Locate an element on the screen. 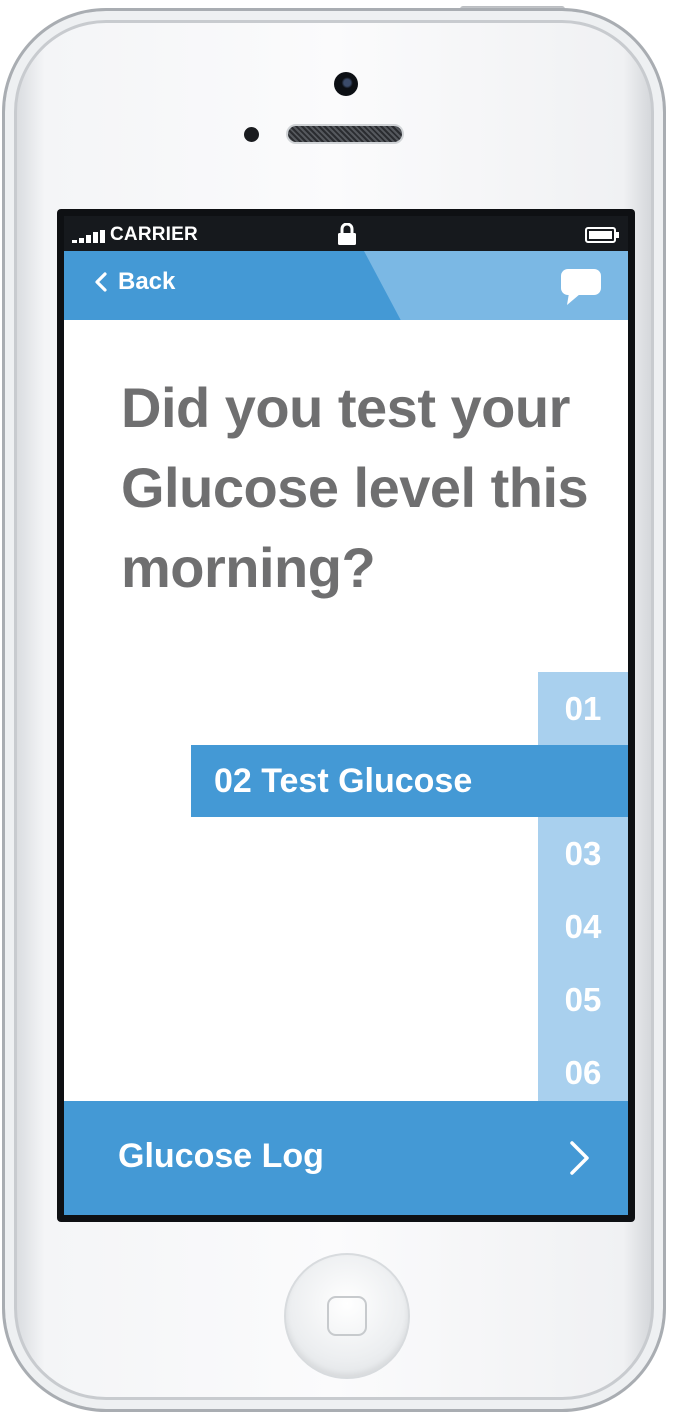 The width and height of the screenshot is (673, 1417). earpiece-speaker is located at coordinates (345, 134).